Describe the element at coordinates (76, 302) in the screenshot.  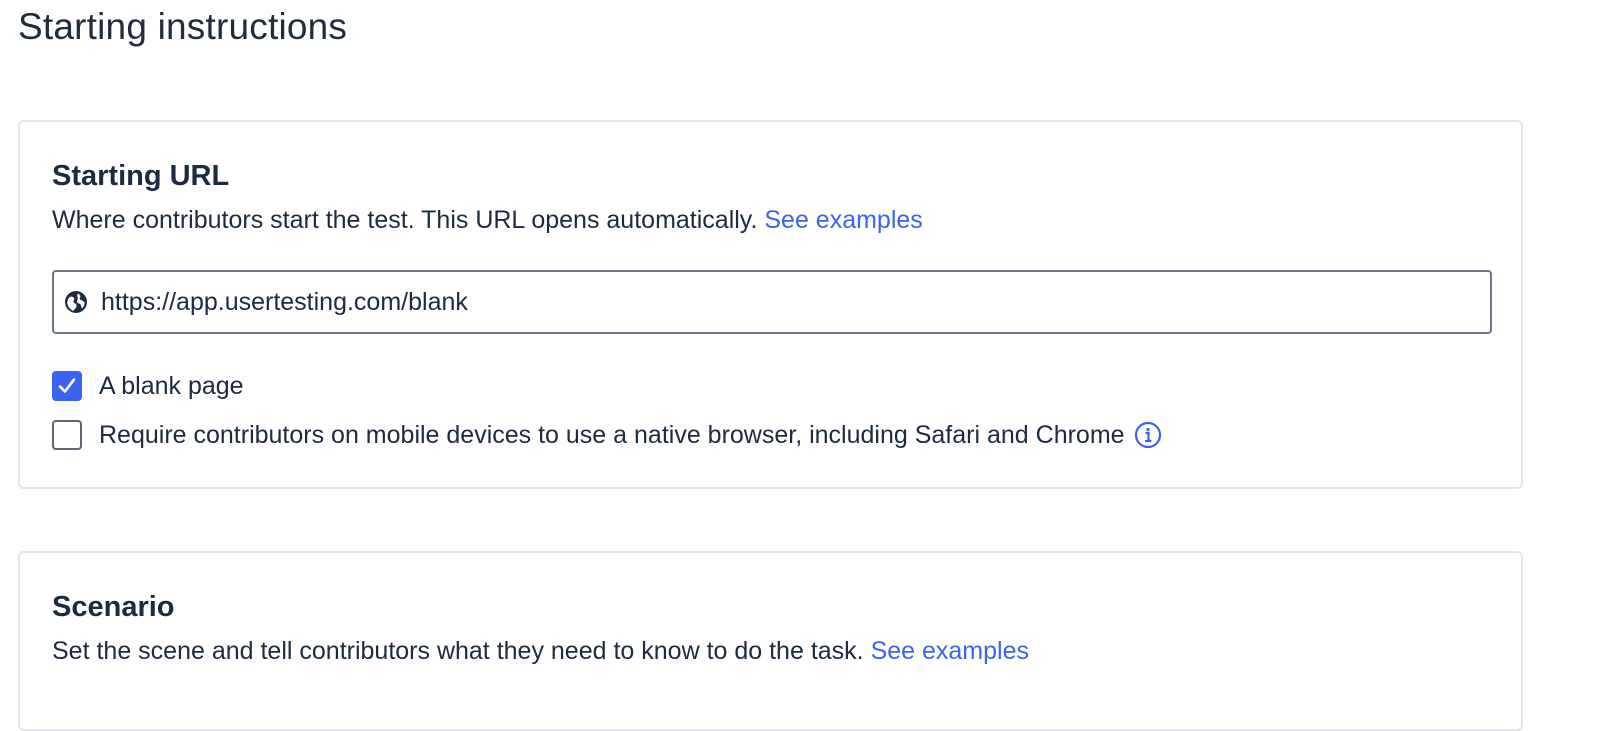
I see `globe-icon` at that location.